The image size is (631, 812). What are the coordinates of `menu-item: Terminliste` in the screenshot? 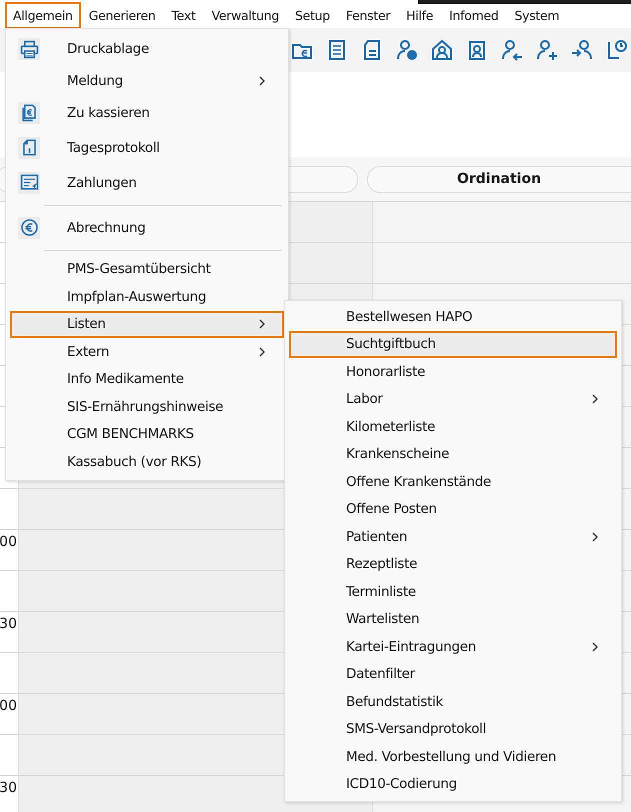 It's located at (453, 592).